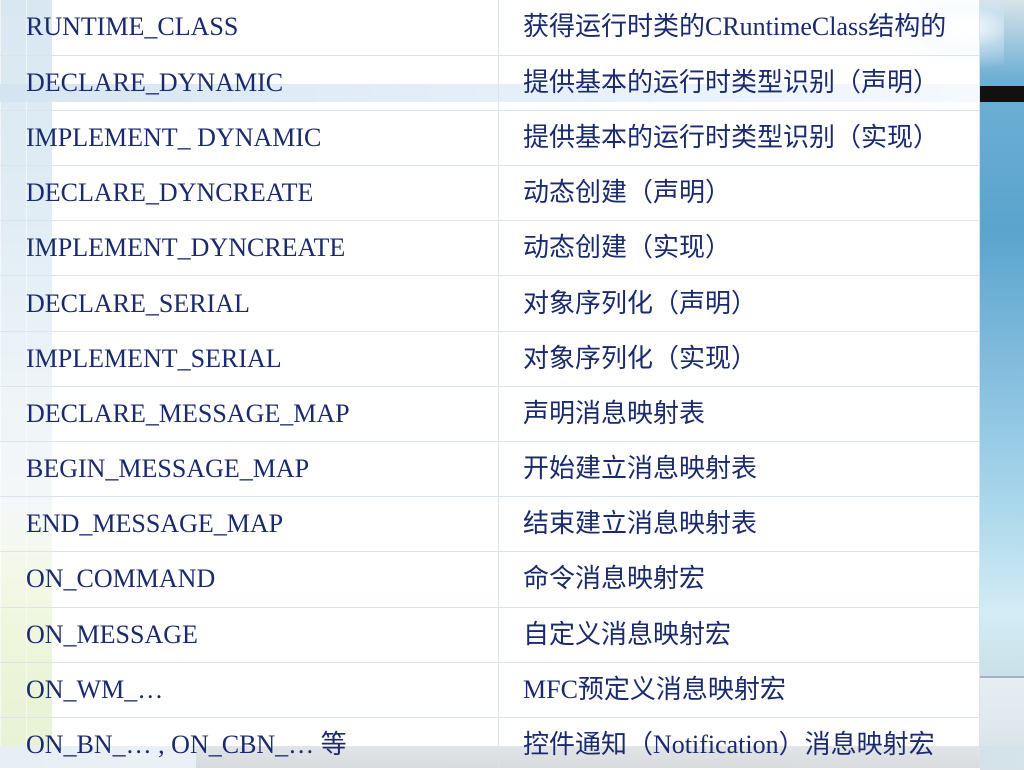 The height and width of the screenshot is (770, 1024). Describe the element at coordinates (249, 742) in the screenshot. I see `macro-cell: ON_BN_… , ON_CBN_… 等` at that location.